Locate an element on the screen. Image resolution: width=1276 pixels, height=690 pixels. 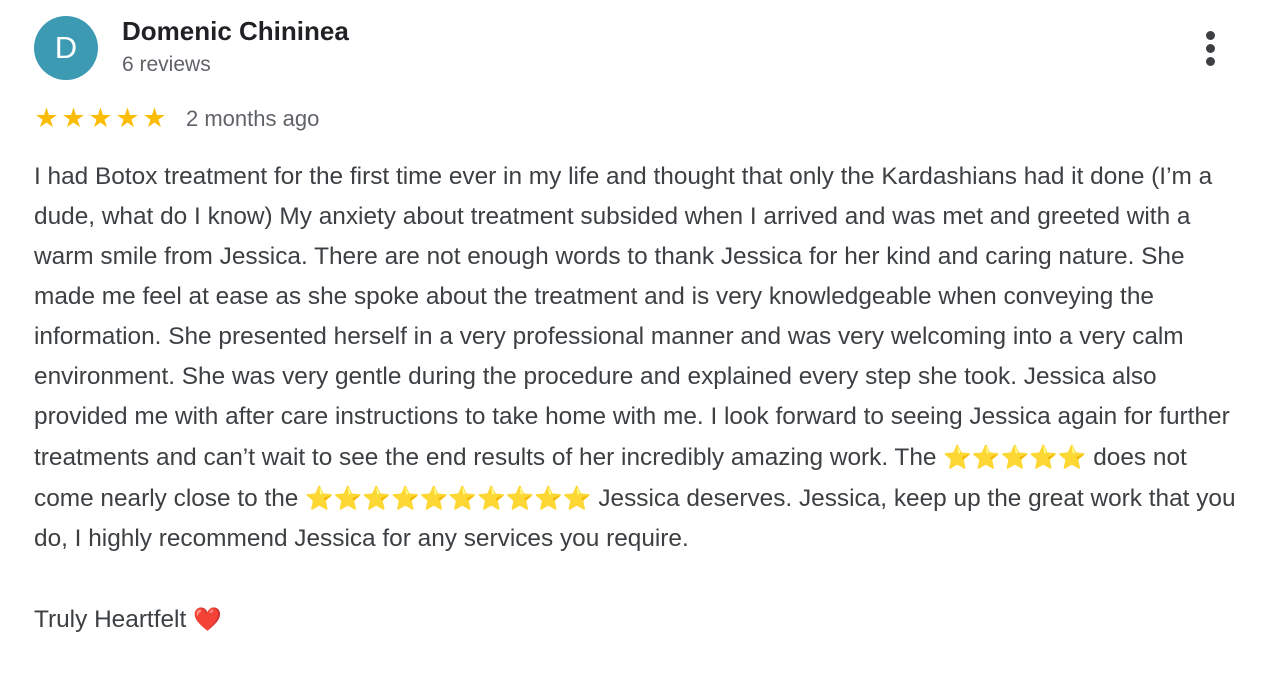
star-rating: ★ ★ ★ ★ ★ is located at coordinates (100, 118).